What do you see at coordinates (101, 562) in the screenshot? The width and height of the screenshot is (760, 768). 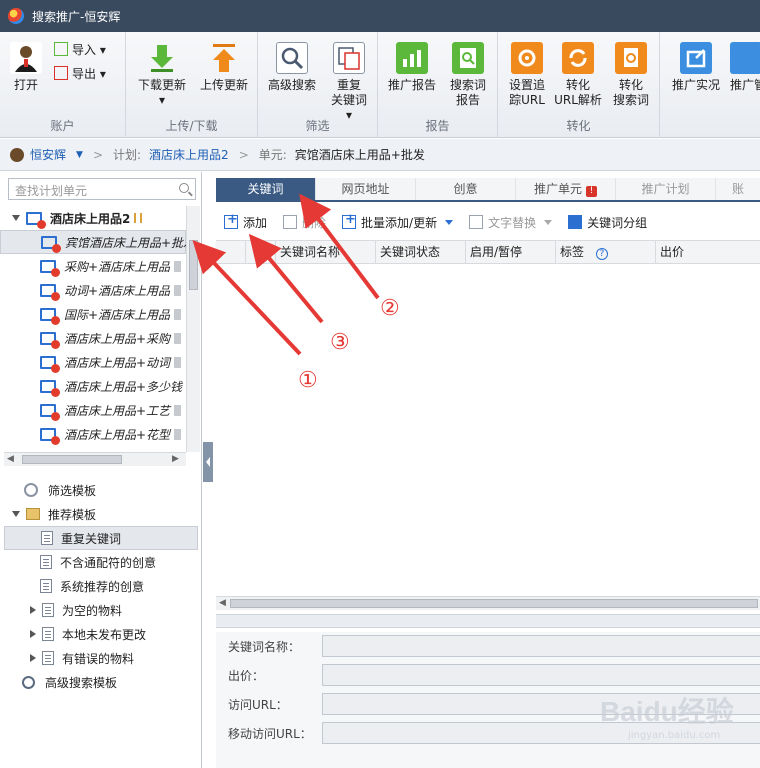 I see `template-item: 不含通配符的创意` at bounding box center [101, 562].